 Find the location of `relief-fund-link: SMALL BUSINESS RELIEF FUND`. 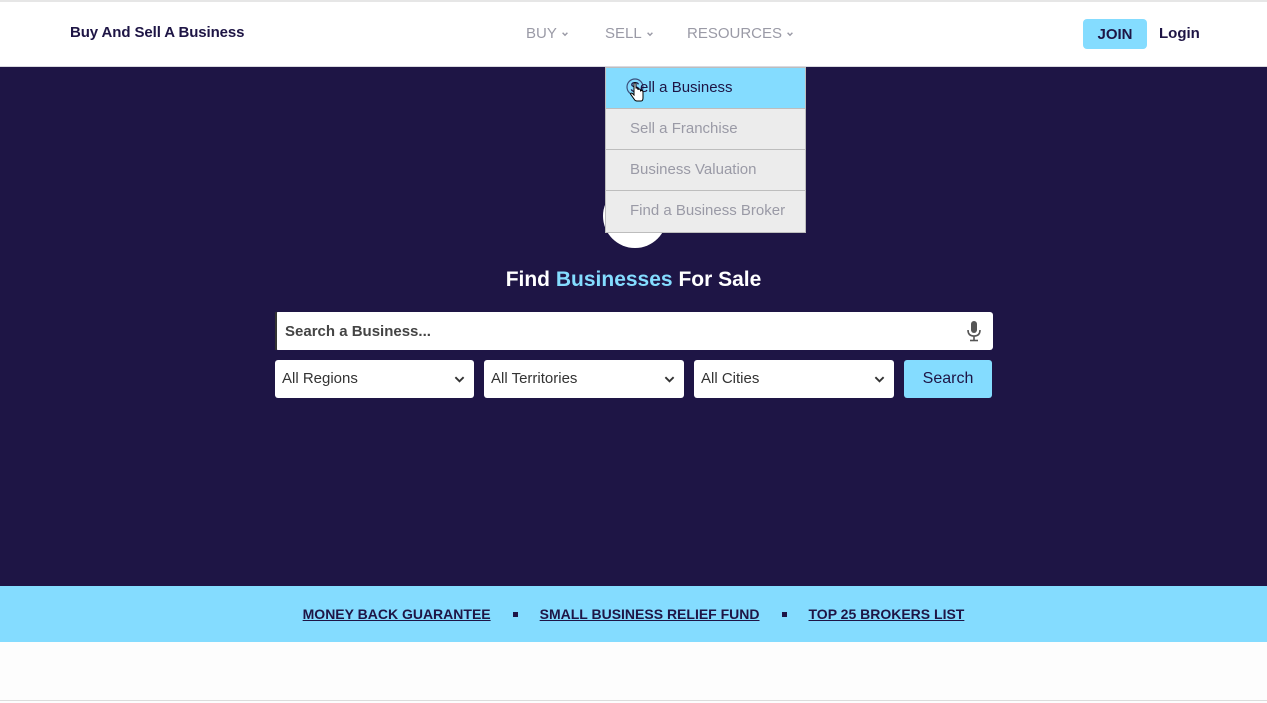

relief-fund-link: SMALL BUSINESS RELIEF FUND is located at coordinates (650, 614).